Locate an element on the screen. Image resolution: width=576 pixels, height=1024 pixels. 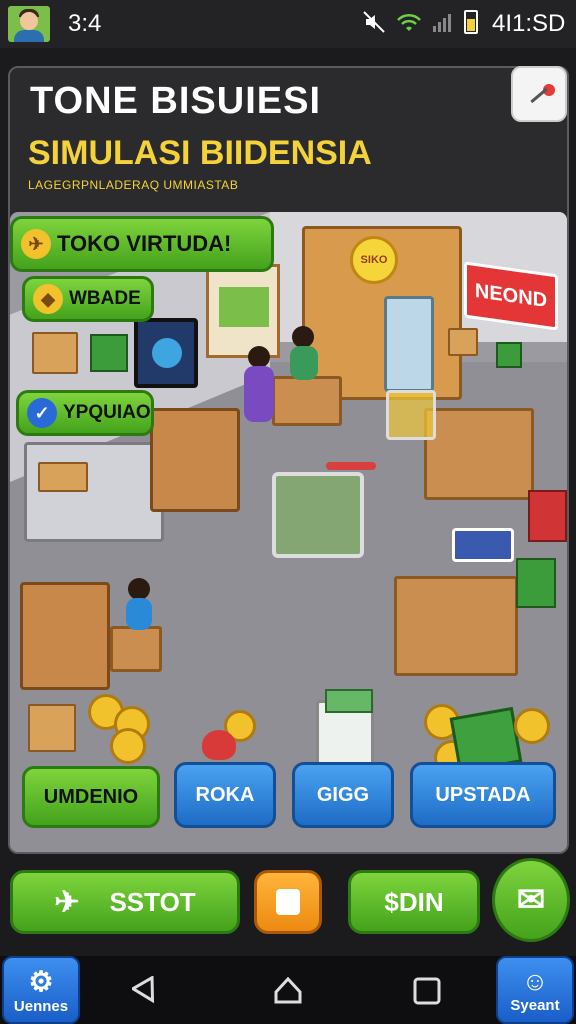
home-icon is located at coordinates (288, 990).